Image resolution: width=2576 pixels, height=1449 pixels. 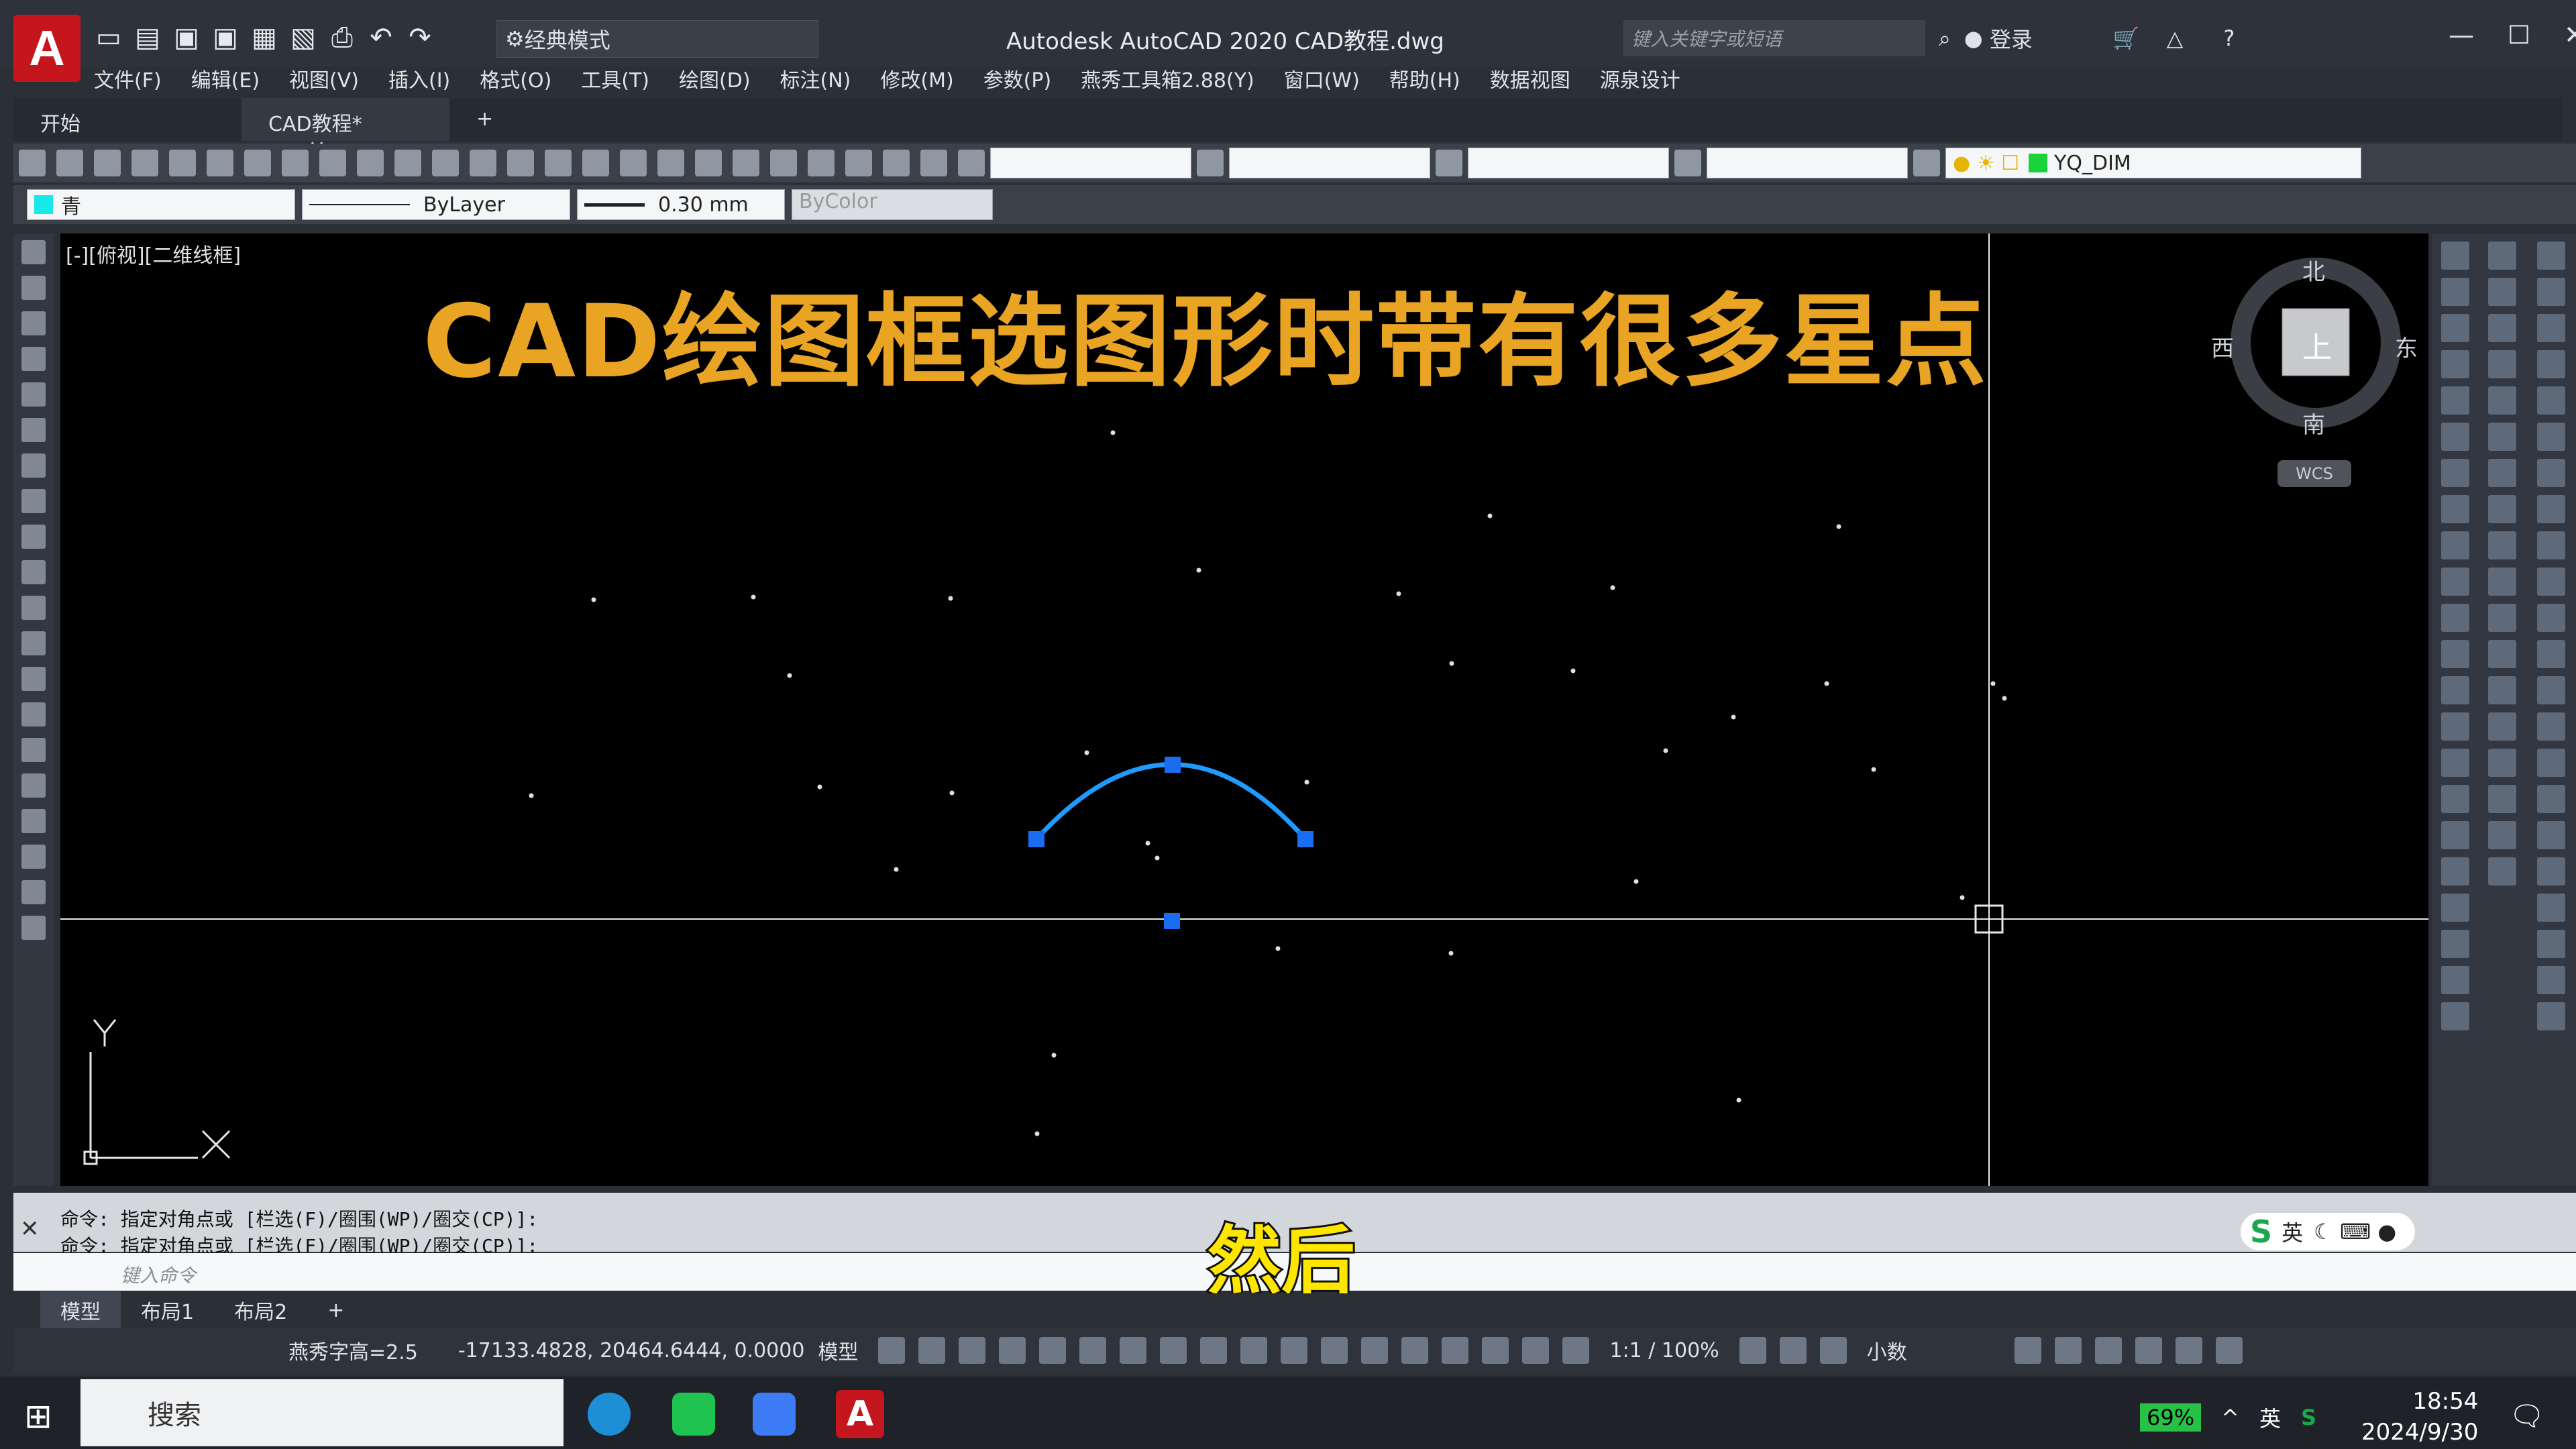 I want to click on application-menu-button: A, so click(x=46, y=48).